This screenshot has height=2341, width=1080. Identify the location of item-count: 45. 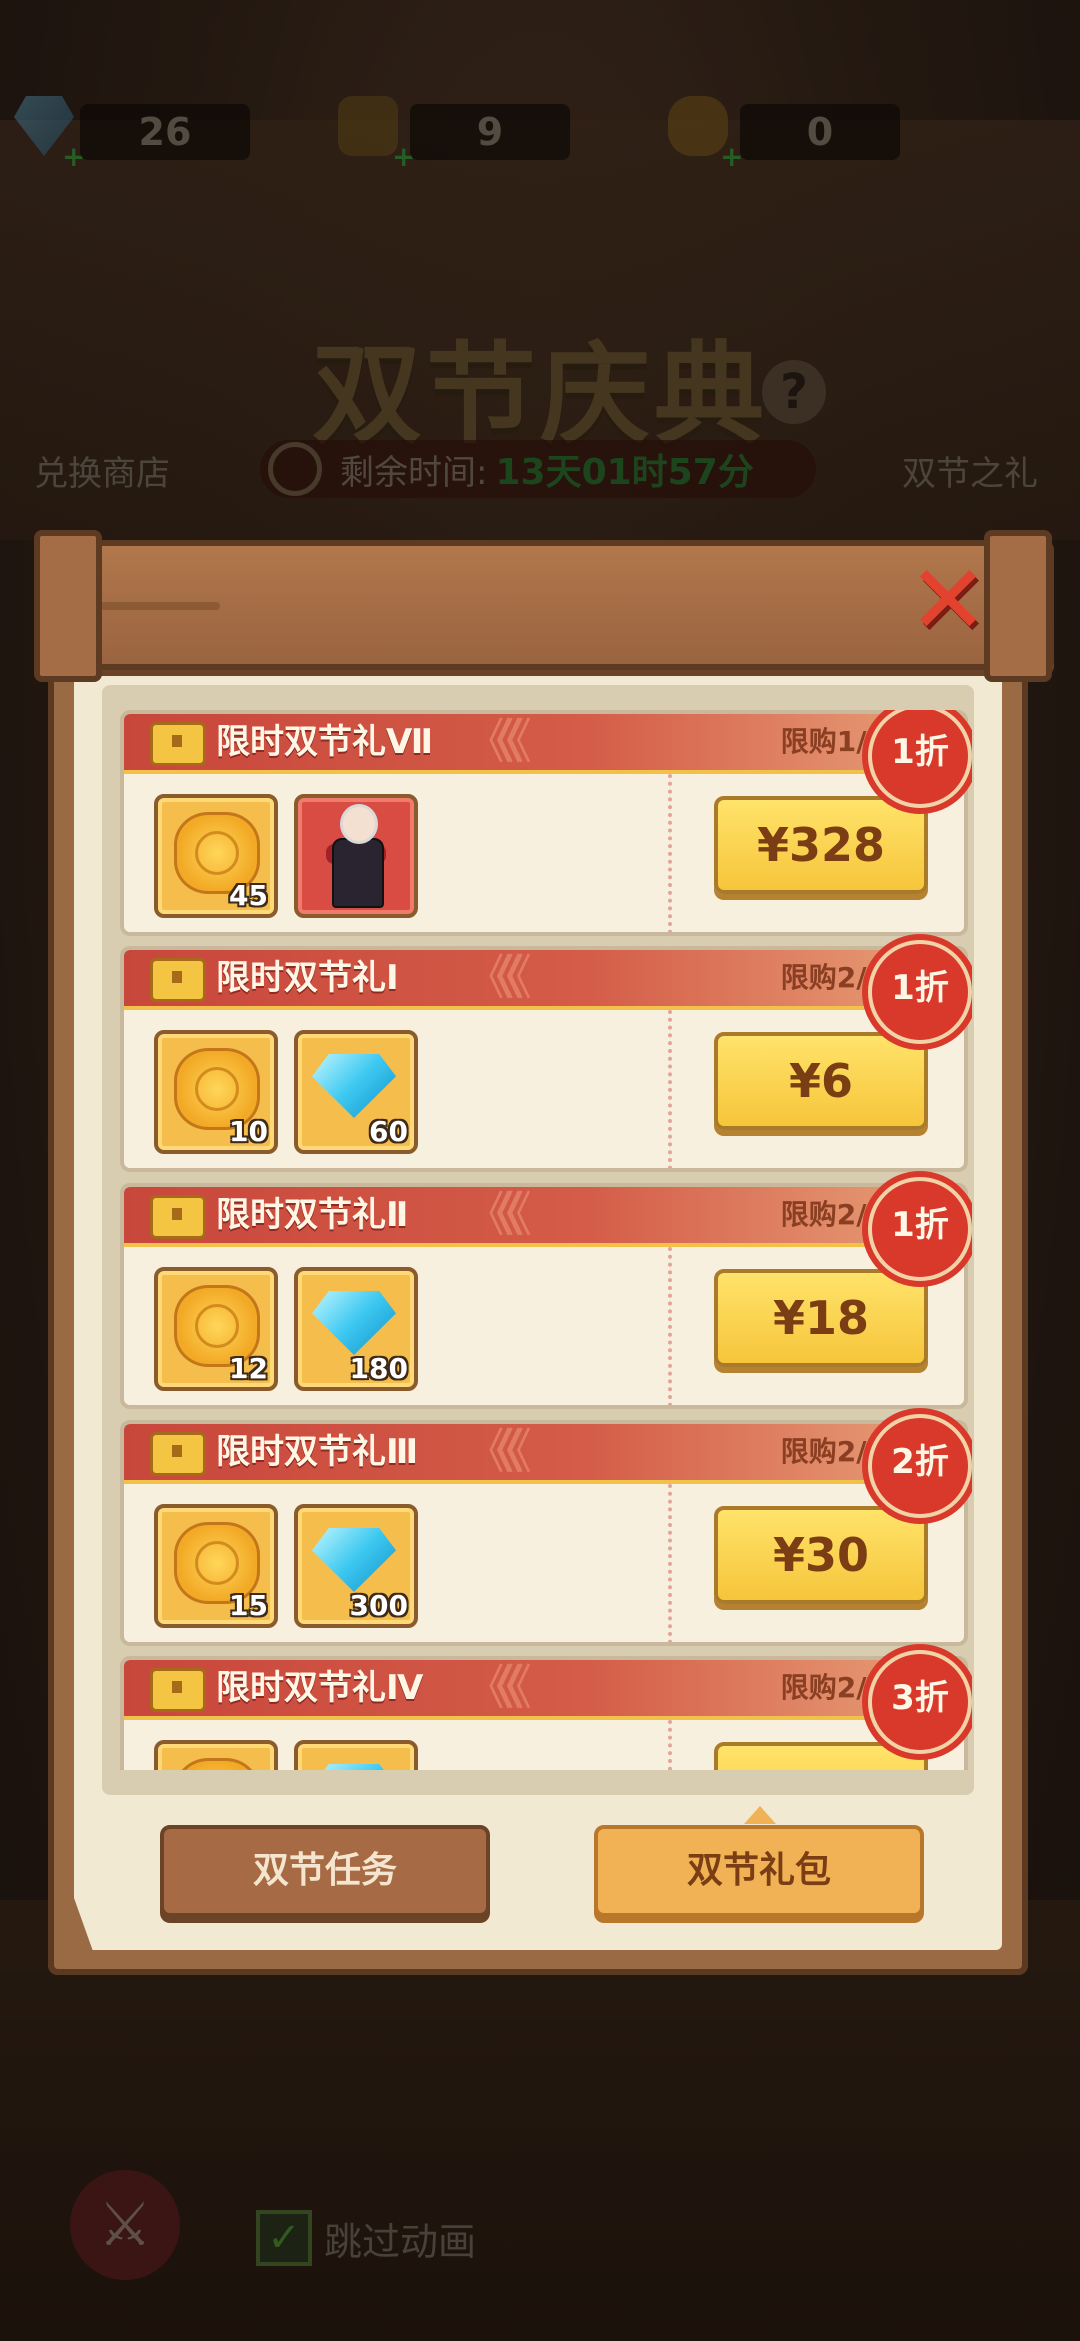
(248, 895).